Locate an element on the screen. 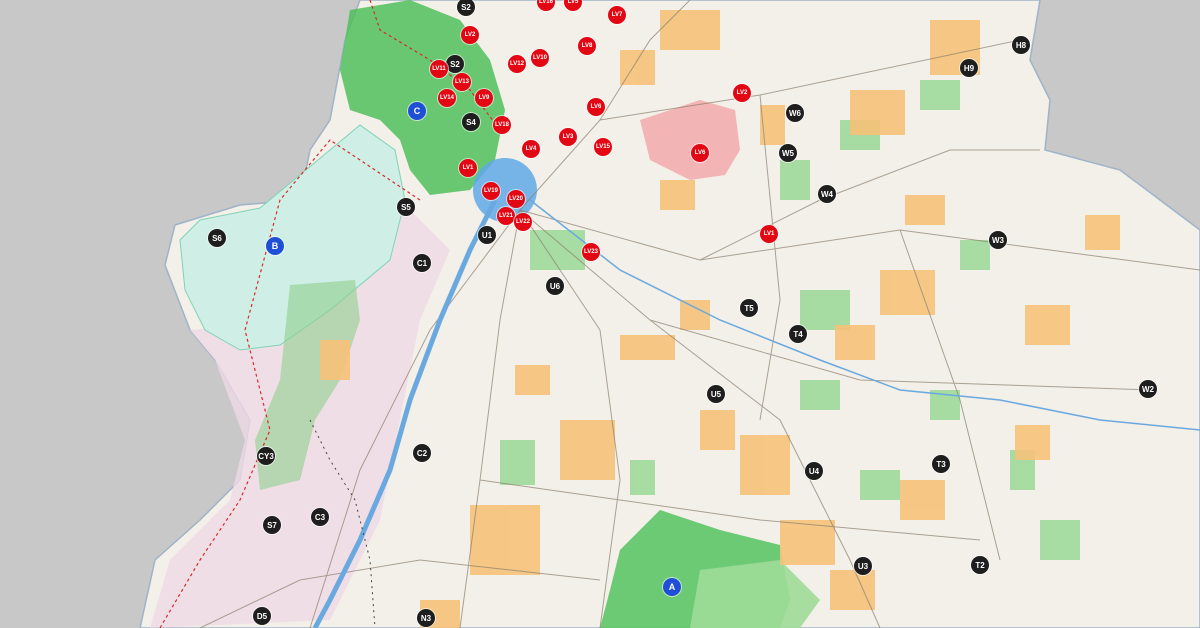 The image size is (1200, 628). marker-label: U3 is located at coordinates (863, 566).